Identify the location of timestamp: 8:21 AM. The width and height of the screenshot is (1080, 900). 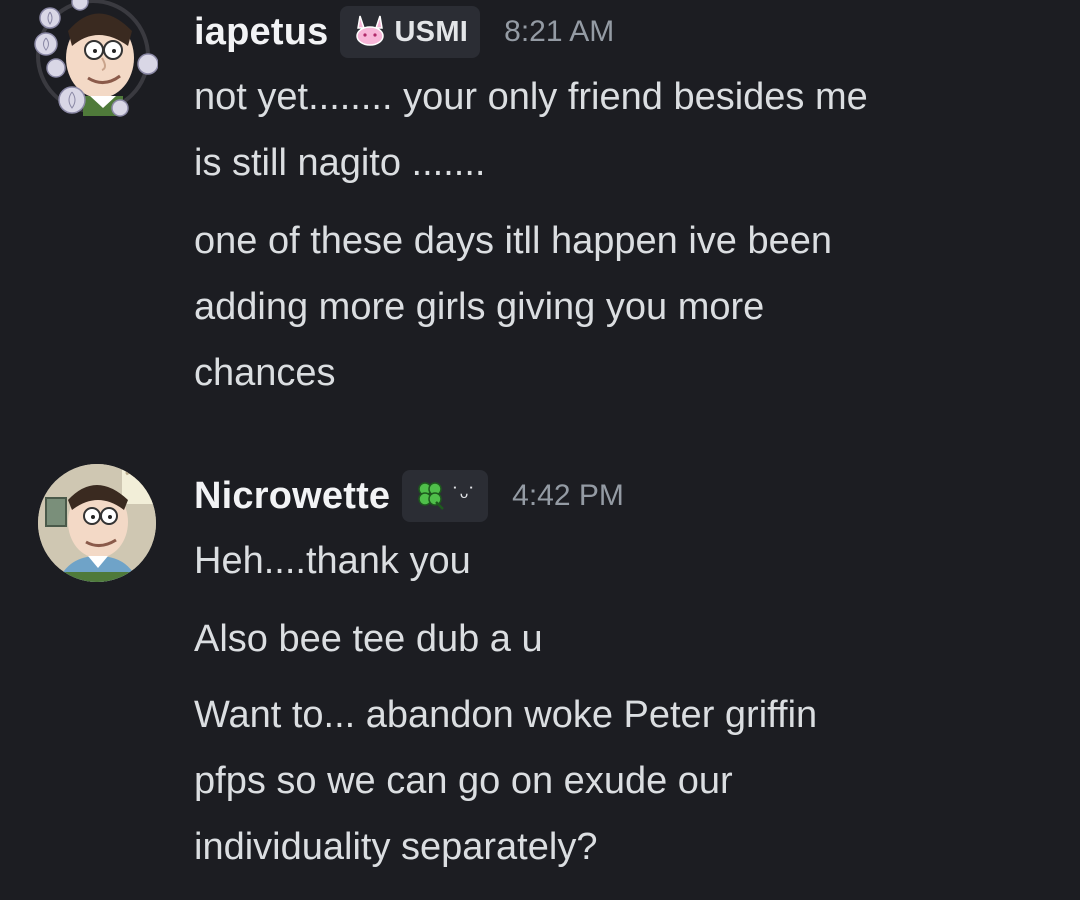
(559, 31).